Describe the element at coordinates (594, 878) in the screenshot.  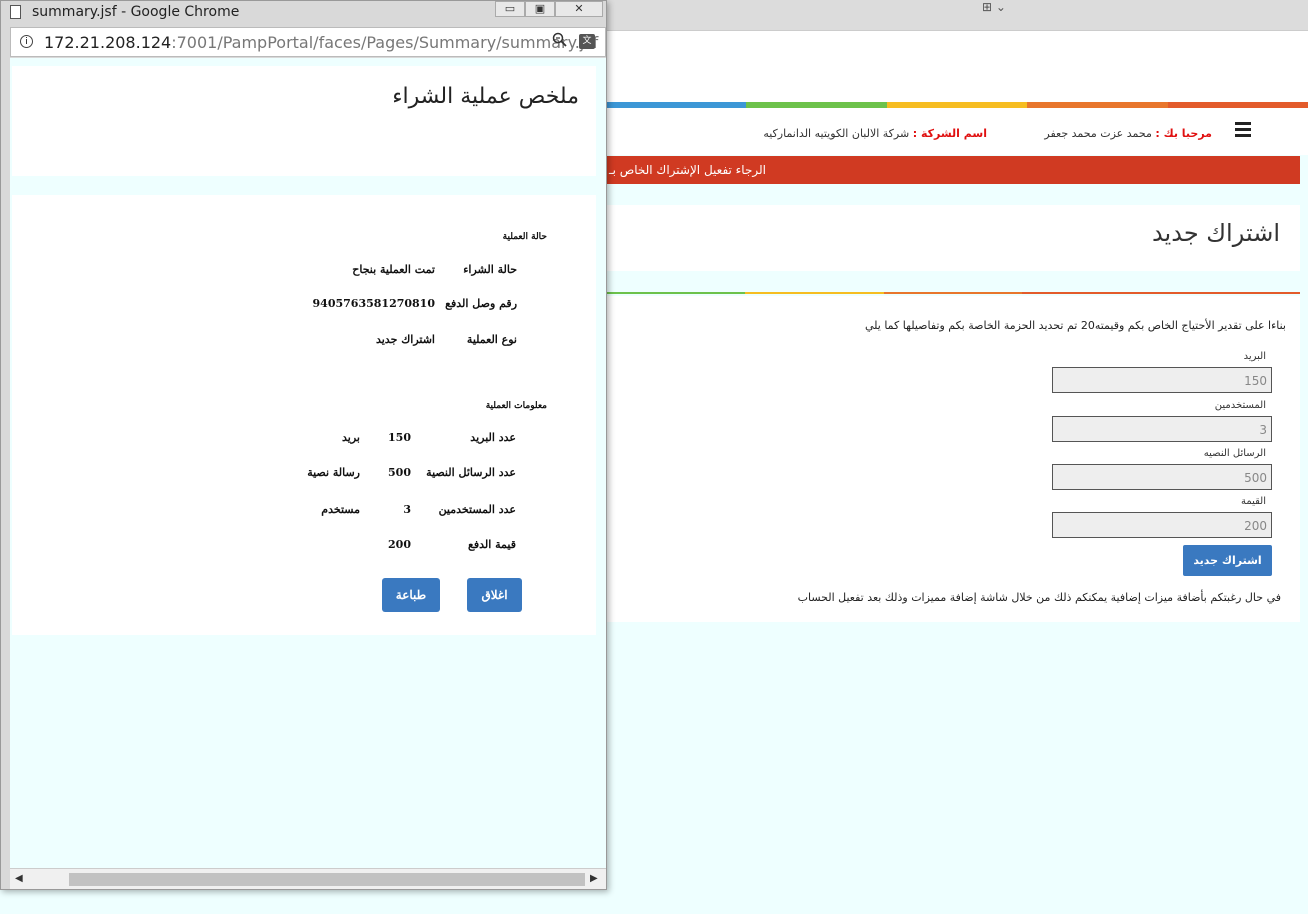
I see `scroll-right-icon: ▶` at that location.